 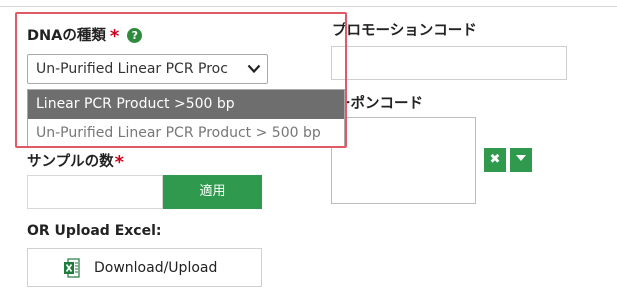 I want to click on question-circle-icon: ?, so click(x=135, y=35).